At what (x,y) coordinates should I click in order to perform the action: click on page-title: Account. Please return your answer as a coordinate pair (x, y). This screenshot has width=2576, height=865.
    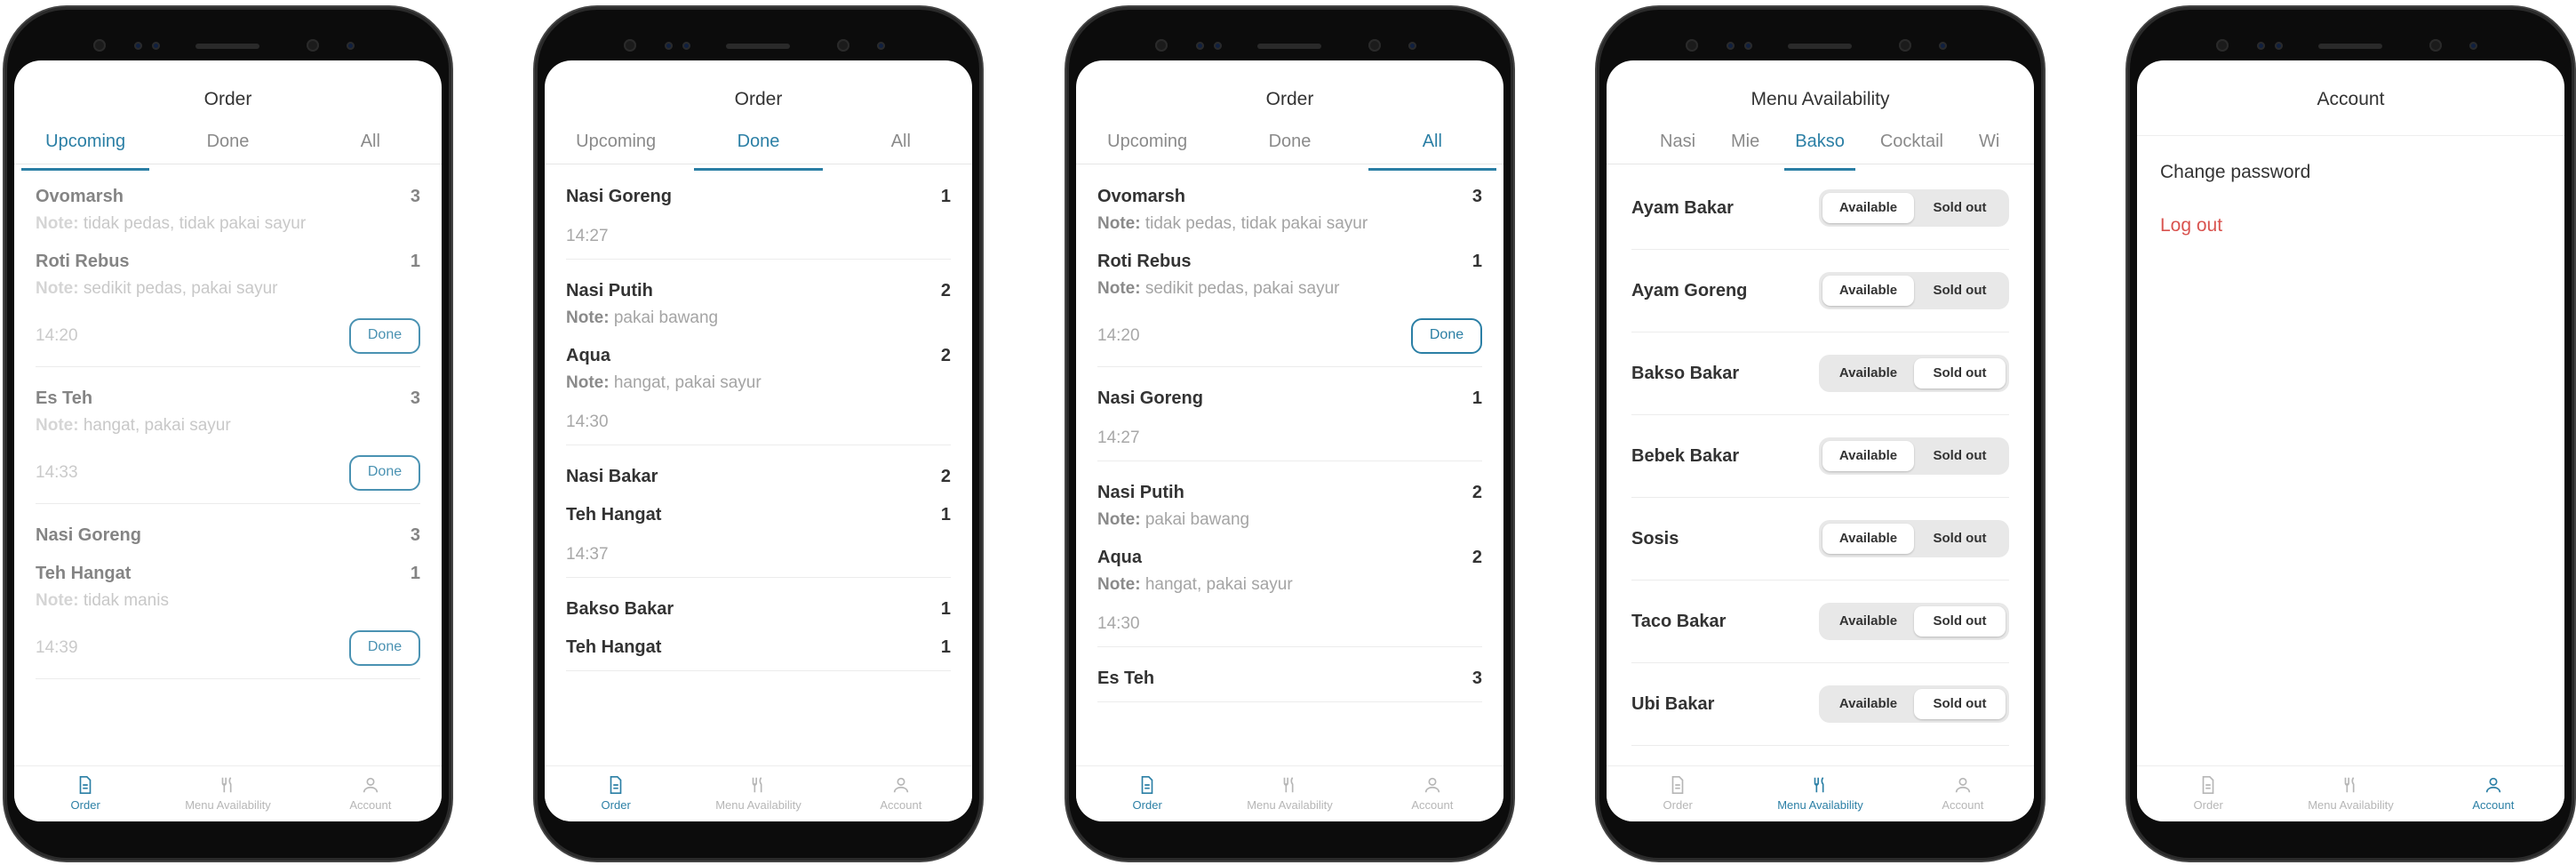
    Looking at the image, I should click on (2351, 99).